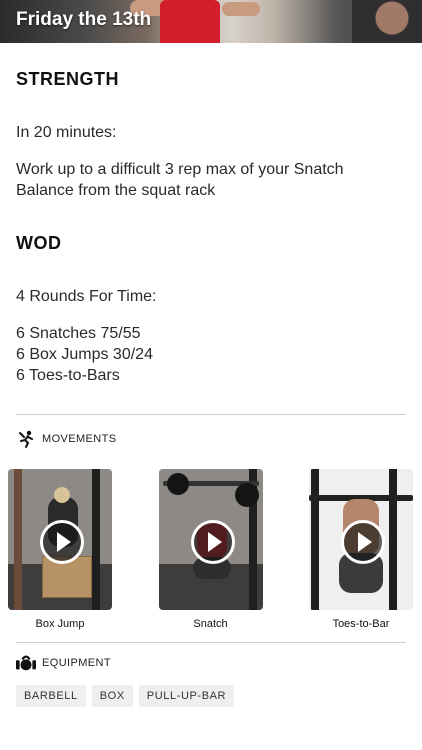  I want to click on movement-card: Snatch, so click(210, 549).